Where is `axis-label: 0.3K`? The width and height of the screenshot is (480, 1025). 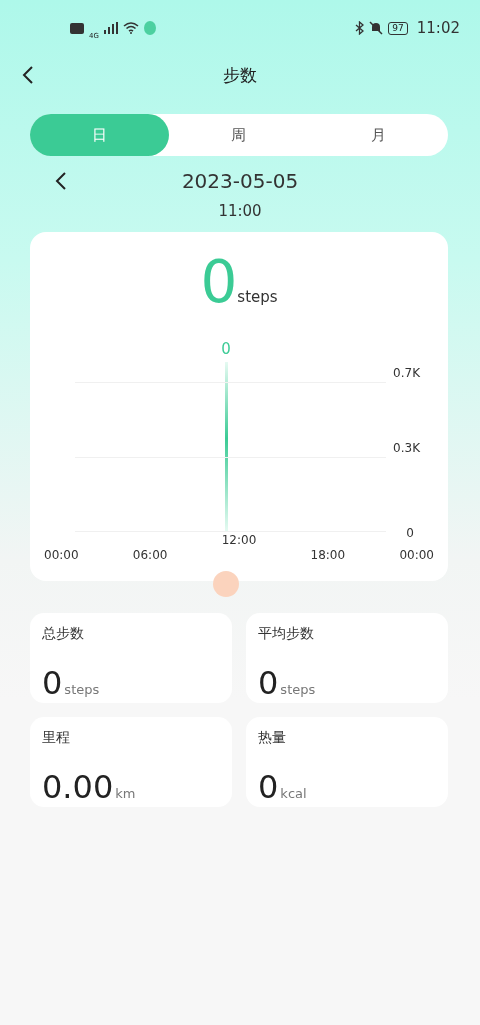 axis-label: 0.3K is located at coordinates (406, 447).